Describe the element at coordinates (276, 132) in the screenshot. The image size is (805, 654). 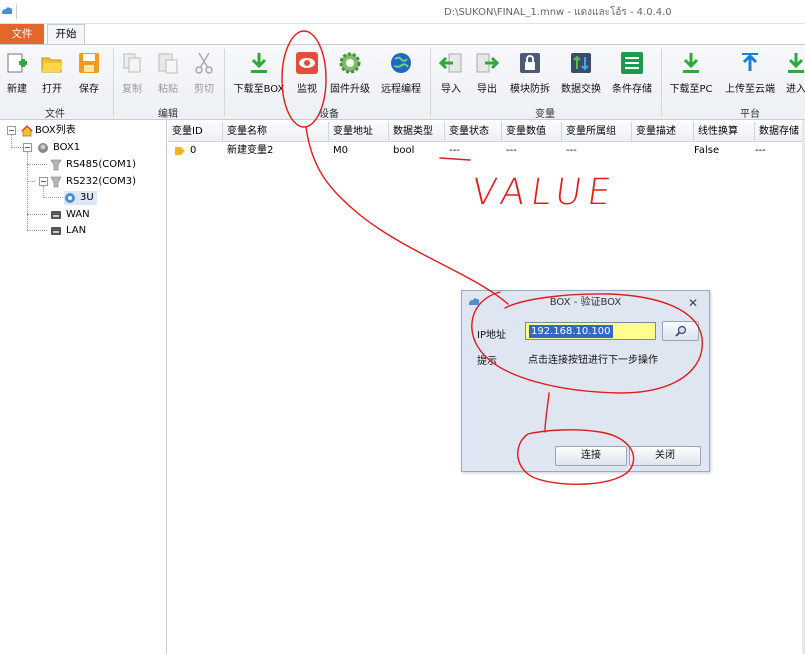
I see `column-header-variable-name: 变量名称` at that location.